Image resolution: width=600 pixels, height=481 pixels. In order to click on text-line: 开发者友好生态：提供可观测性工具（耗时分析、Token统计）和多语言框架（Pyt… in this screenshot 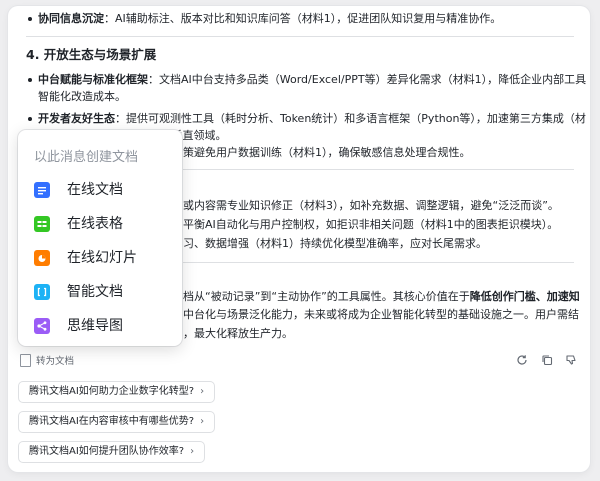, I will do `click(312, 119)`.